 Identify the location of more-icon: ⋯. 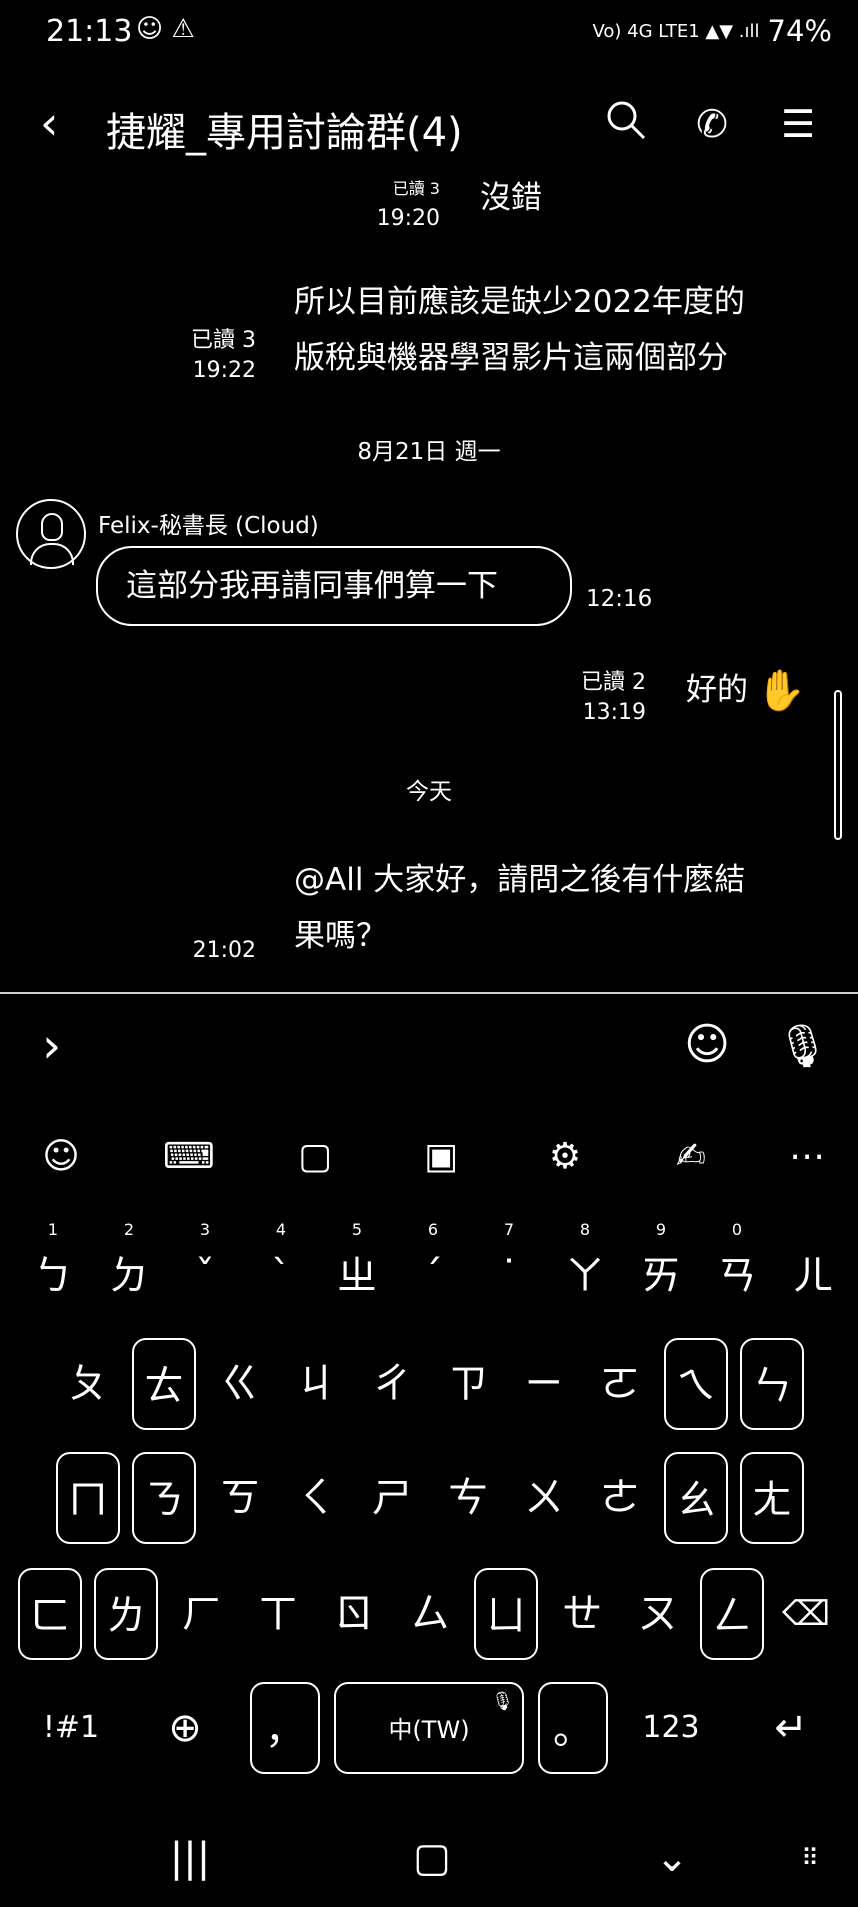
(807, 1157).